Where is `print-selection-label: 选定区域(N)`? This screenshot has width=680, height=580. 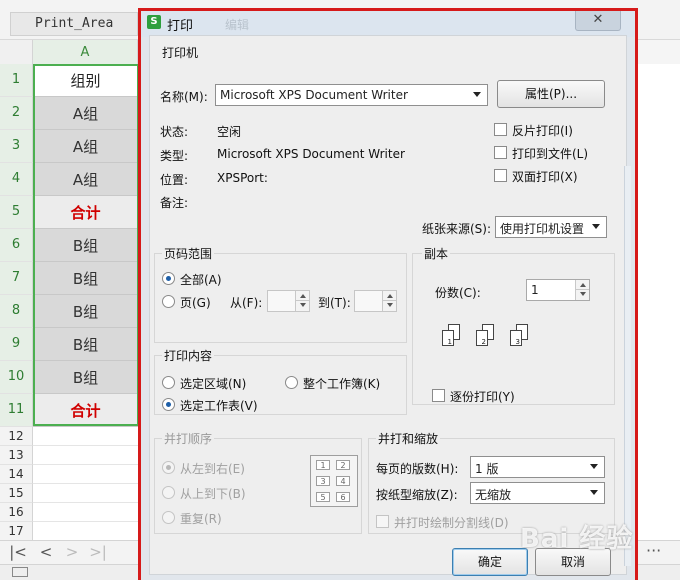 print-selection-label: 选定区域(N) is located at coordinates (213, 383).